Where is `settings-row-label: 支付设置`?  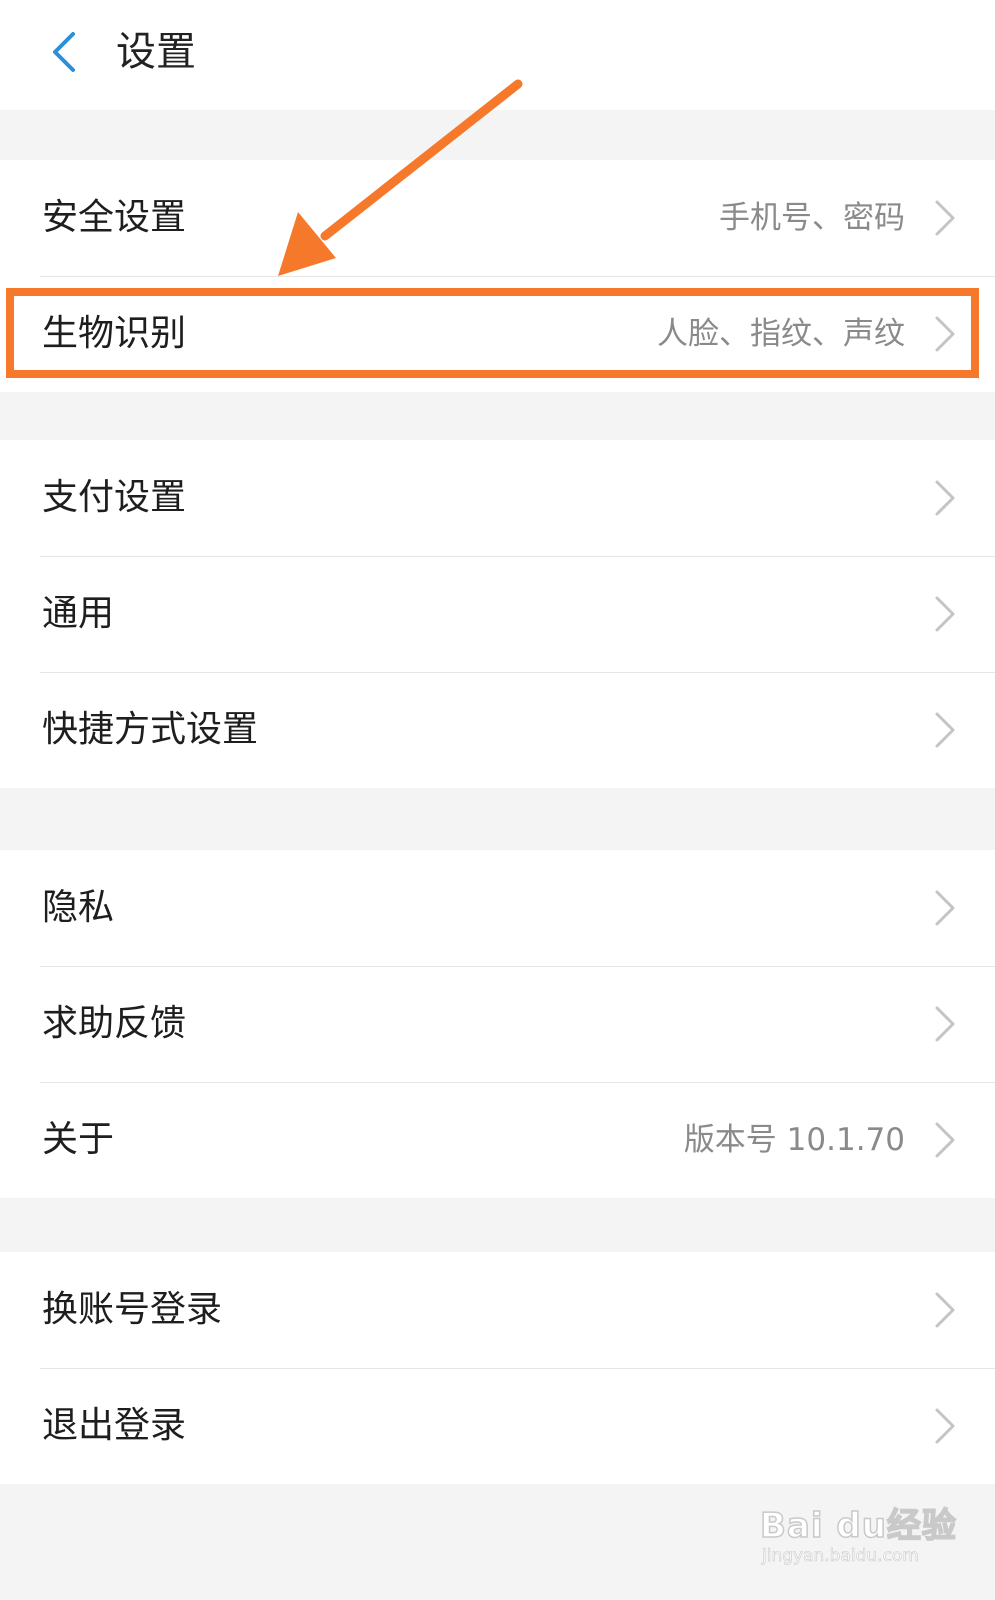 settings-row-label: 支付设置 is located at coordinates (114, 497).